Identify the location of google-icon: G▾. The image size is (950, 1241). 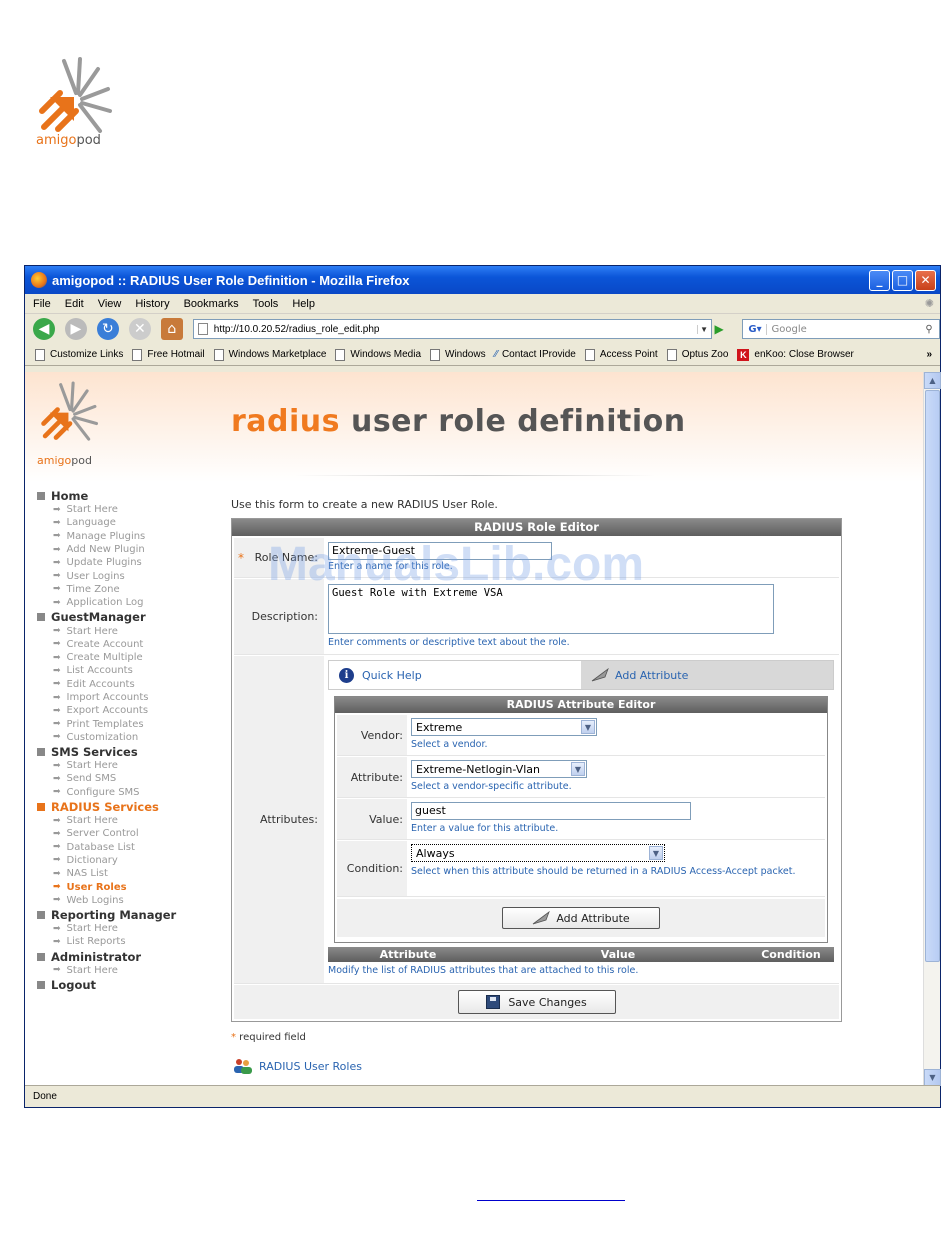
(755, 329).